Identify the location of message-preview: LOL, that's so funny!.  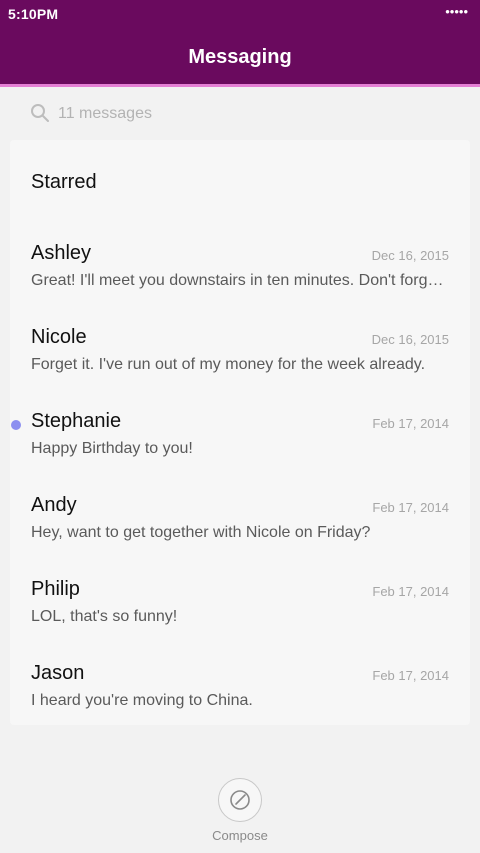
(104, 616).